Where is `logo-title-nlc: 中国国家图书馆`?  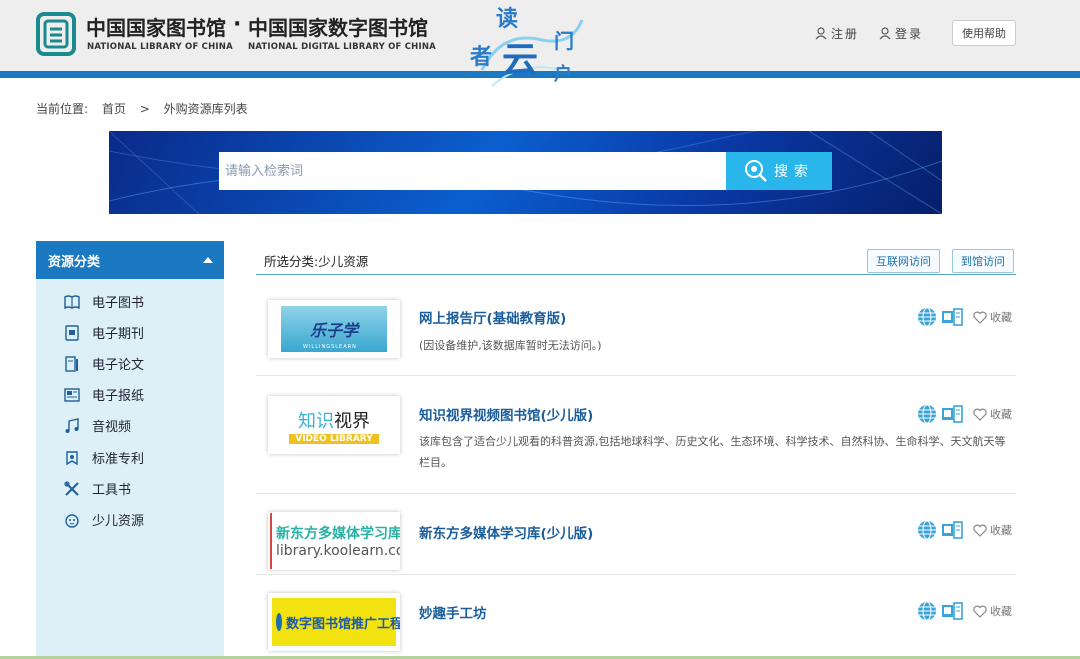
logo-title-nlc: 中国国家图书馆 is located at coordinates (156, 26).